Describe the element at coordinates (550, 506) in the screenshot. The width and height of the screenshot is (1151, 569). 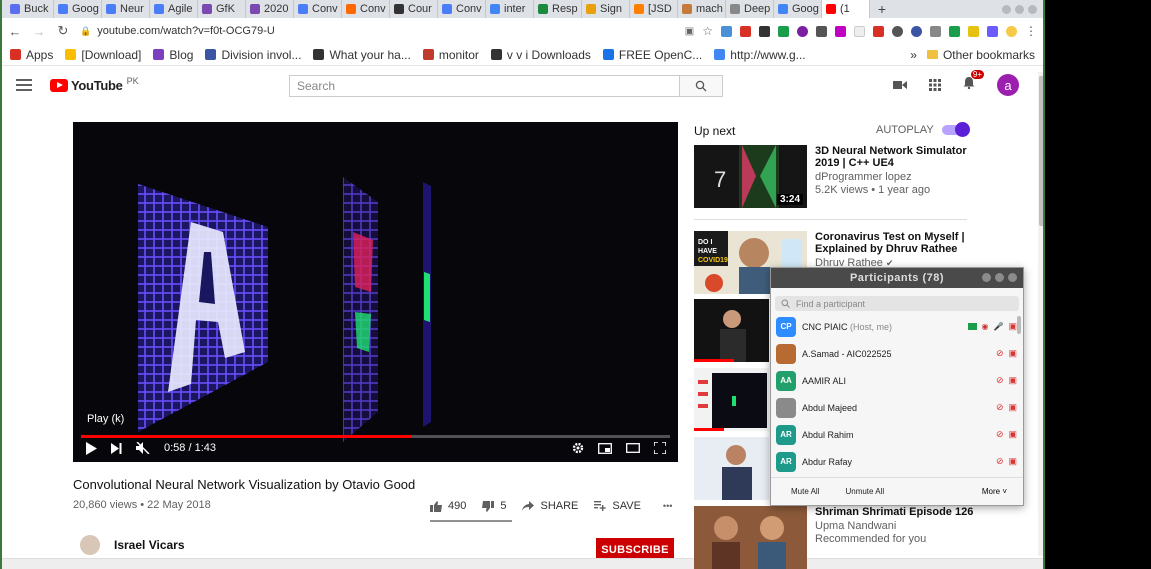
I see `share-button: SHARE` at that location.